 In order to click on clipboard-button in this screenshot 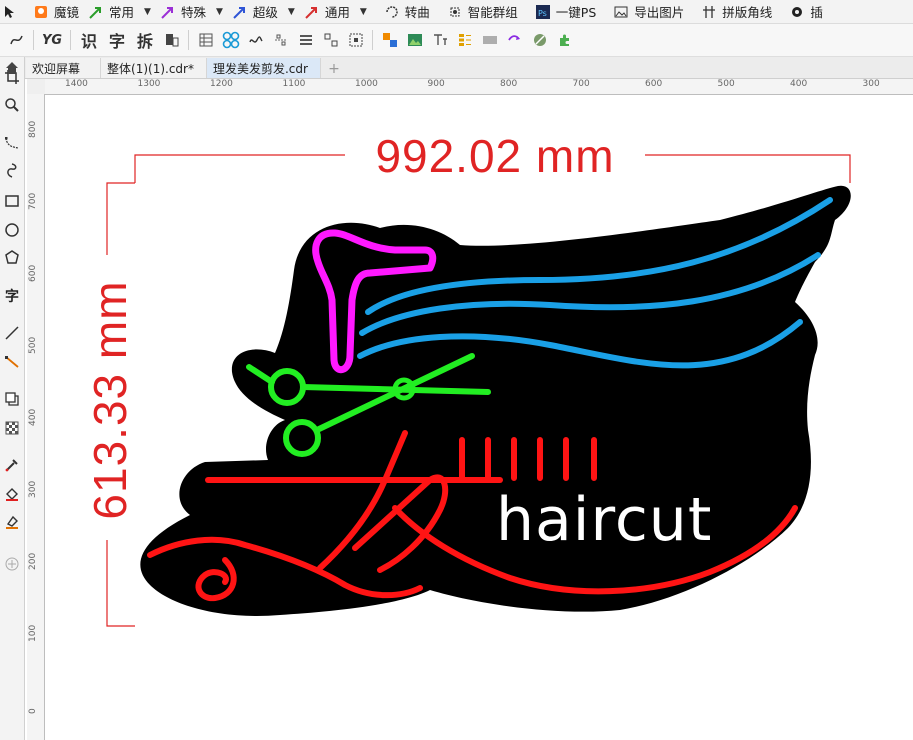, I will do `click(172, 40)`.